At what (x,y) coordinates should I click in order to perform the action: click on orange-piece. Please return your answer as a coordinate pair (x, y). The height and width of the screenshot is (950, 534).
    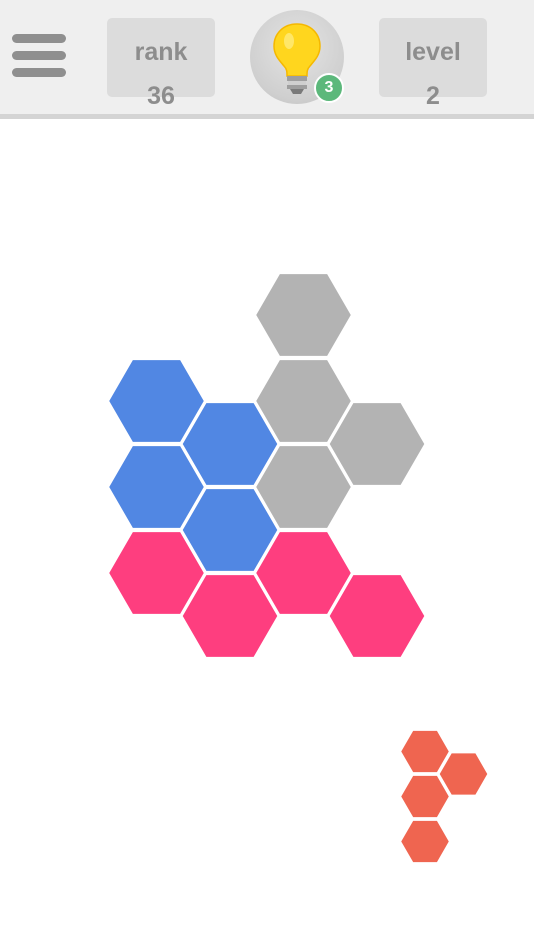
    Looking at the image, I should click on (444, 796).